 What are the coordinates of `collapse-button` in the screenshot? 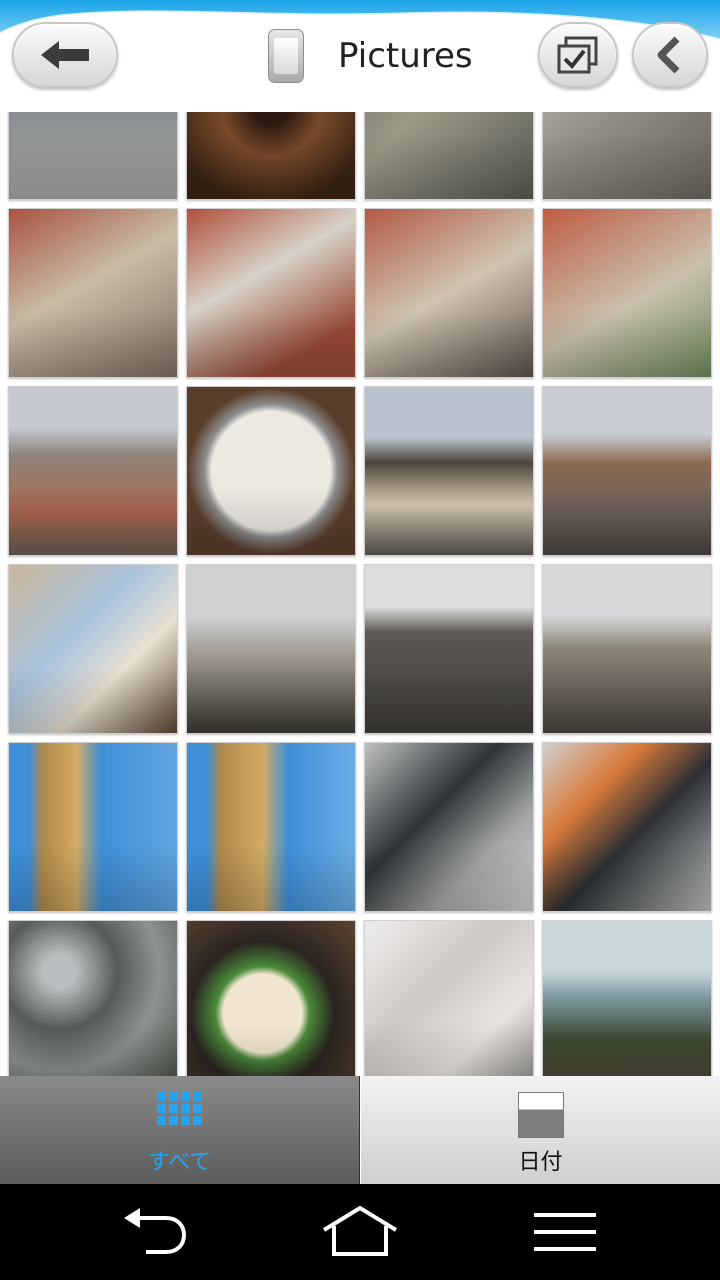 It's located at (670, 55).